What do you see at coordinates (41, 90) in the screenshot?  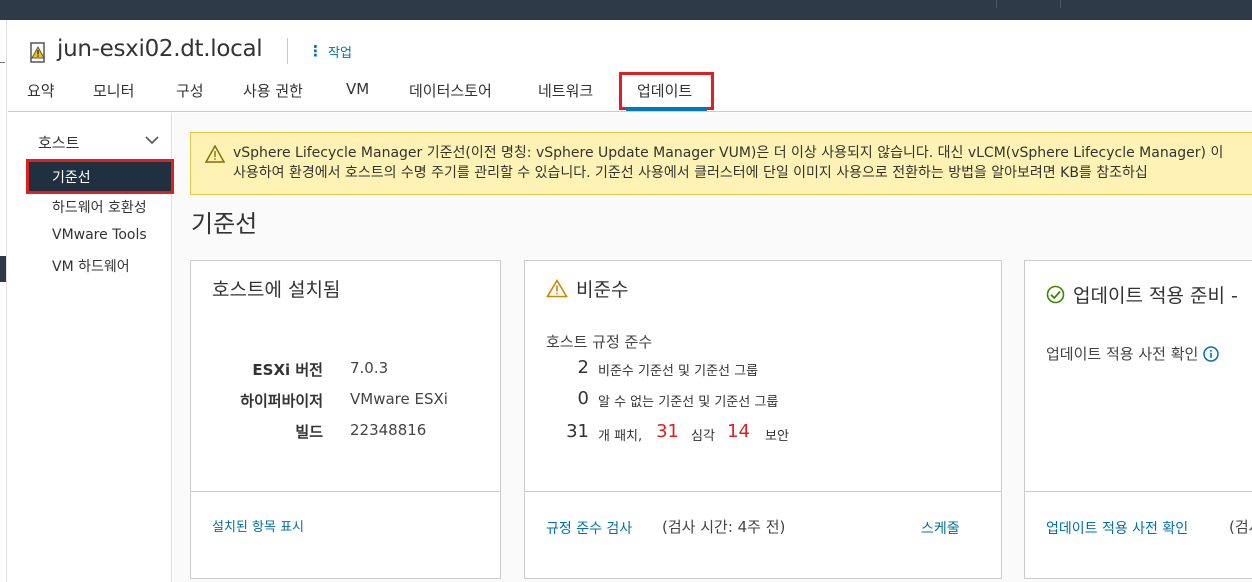 I see `tab-summary: 요약` at bounding box center [41, 90].